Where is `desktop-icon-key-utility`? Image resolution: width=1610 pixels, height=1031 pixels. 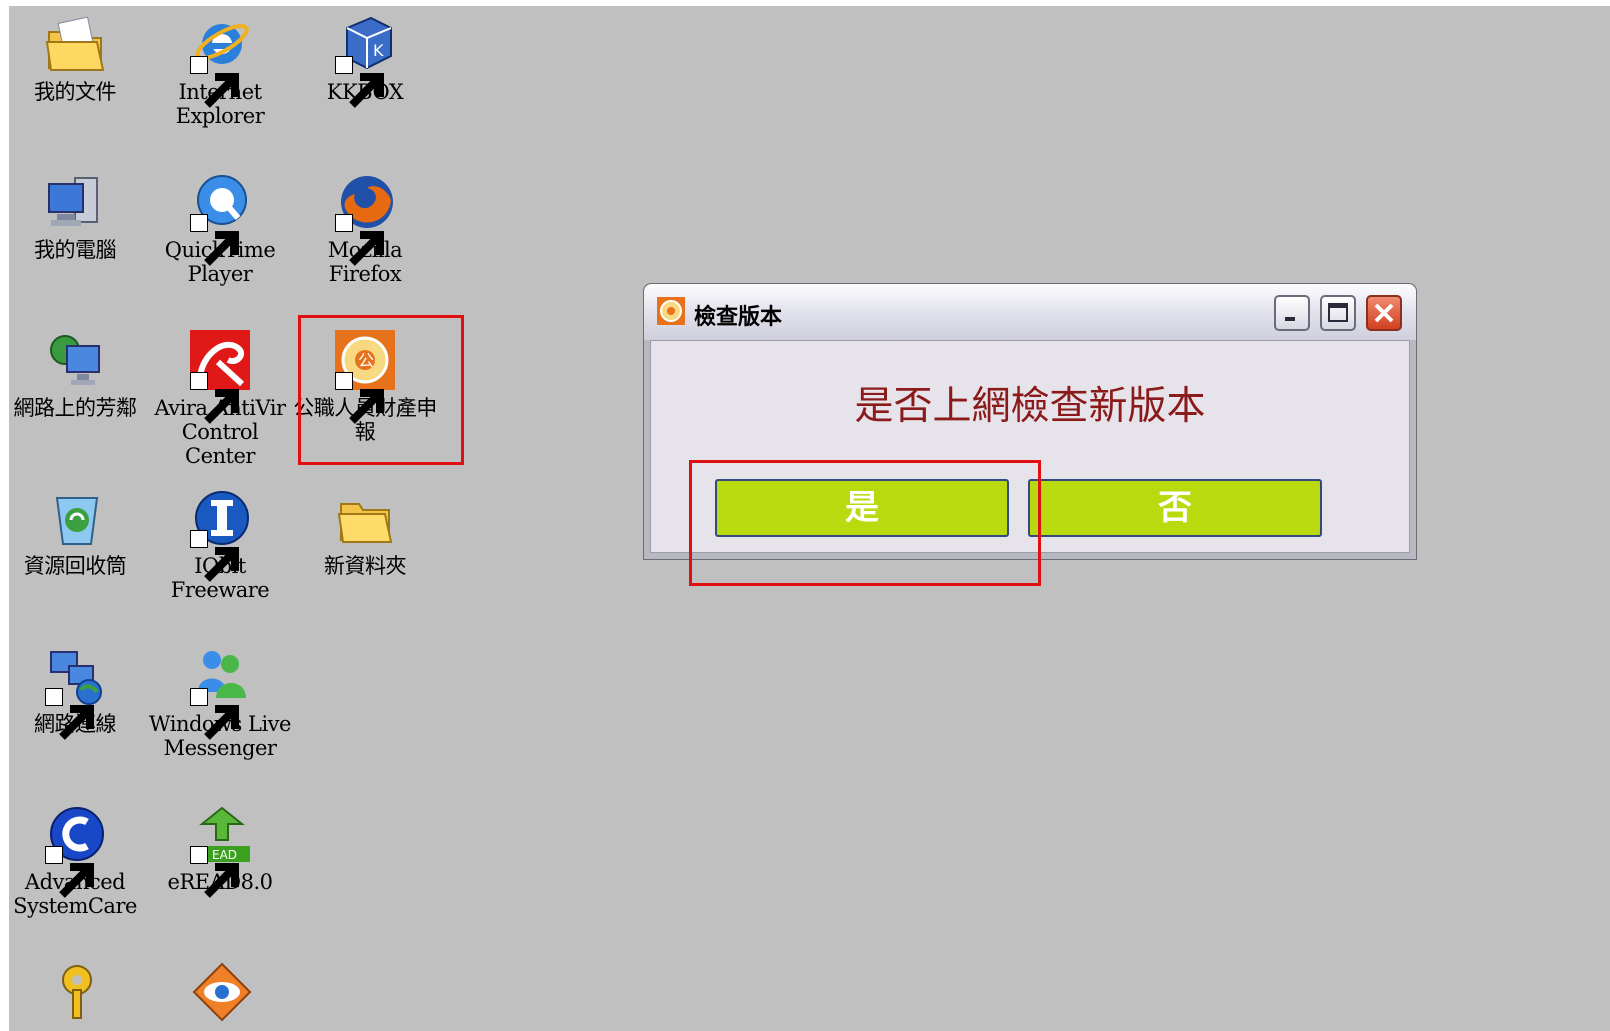 desktop-icon-key-utility is located at coordinates (79, 992).